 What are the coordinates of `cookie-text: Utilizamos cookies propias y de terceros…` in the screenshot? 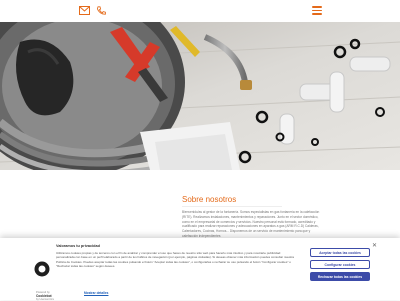 It's located at (175, 259).